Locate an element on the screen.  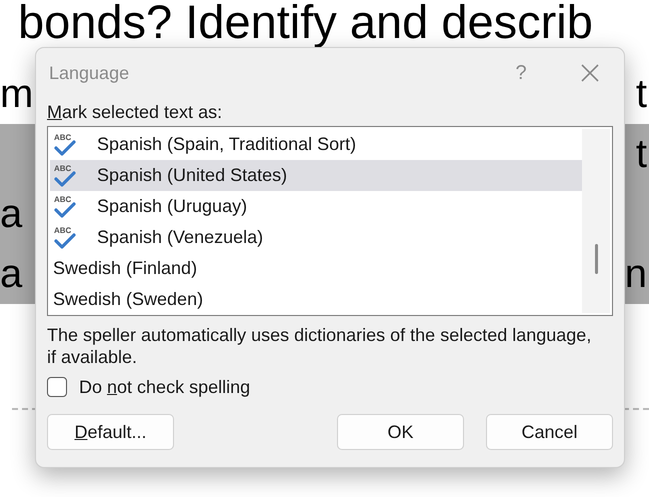
scrollbar is located at coordinates (596, 221).